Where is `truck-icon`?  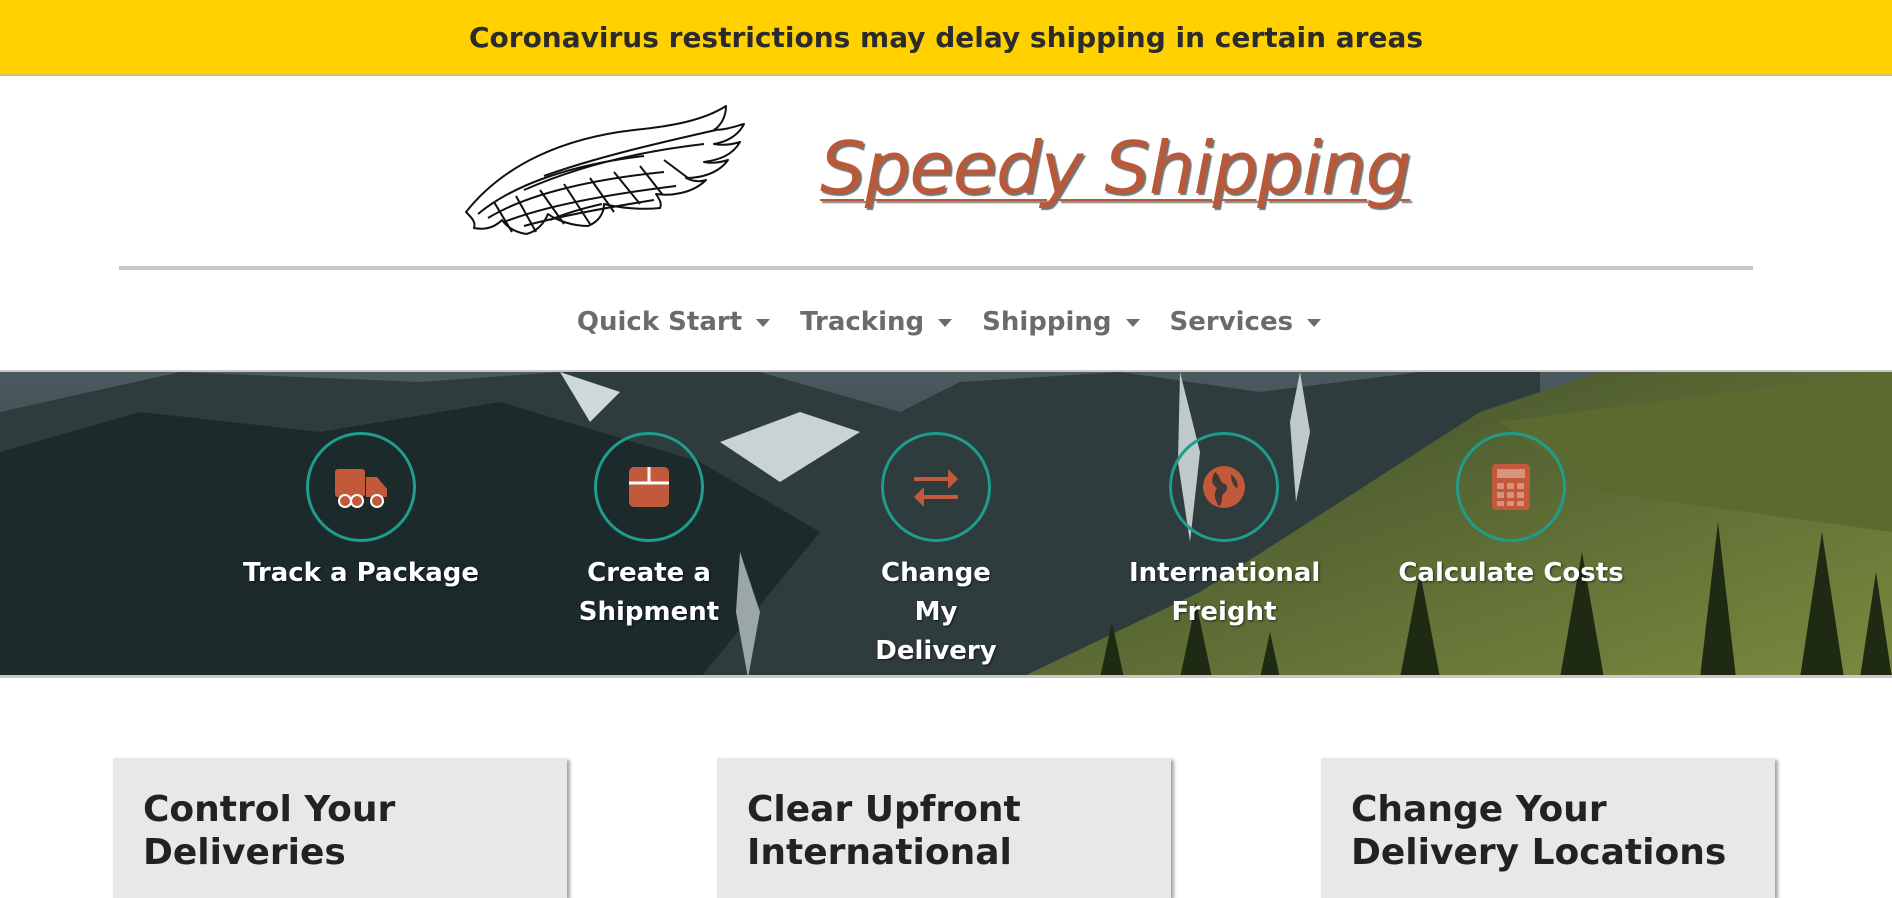 truck-icon is located at coordinates (361, 488).